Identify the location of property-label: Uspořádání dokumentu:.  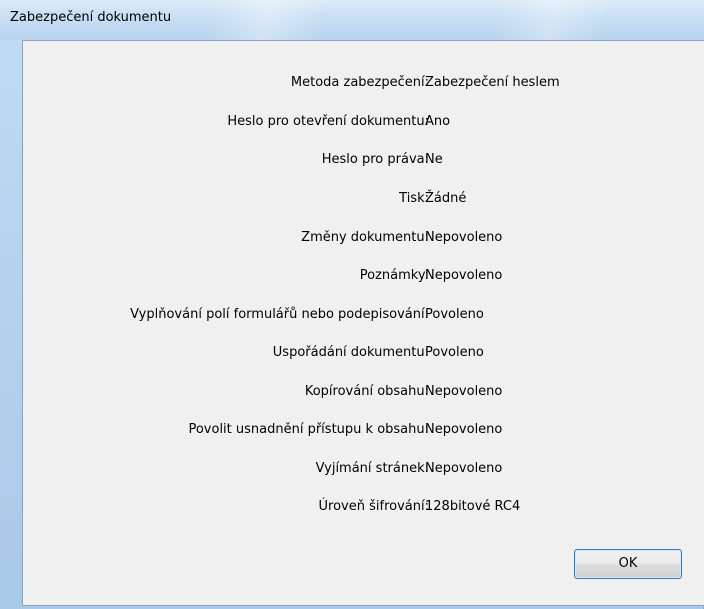
(350, 352).